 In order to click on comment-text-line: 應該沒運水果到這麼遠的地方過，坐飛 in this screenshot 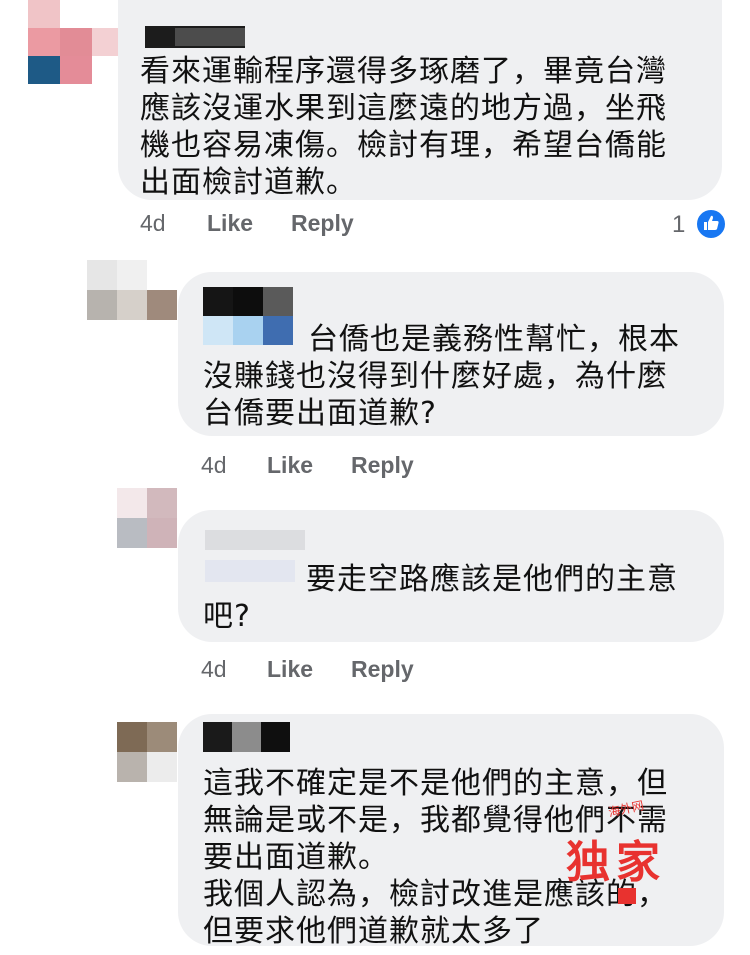, I will do `click(403, 108)`.